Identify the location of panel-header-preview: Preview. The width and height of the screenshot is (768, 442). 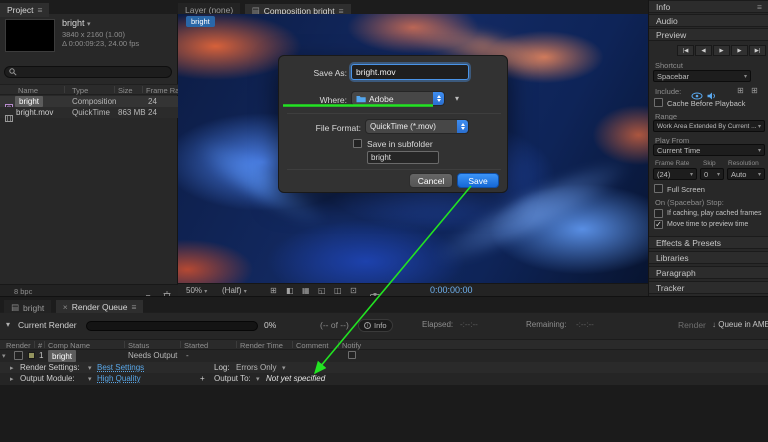
(708, 34).